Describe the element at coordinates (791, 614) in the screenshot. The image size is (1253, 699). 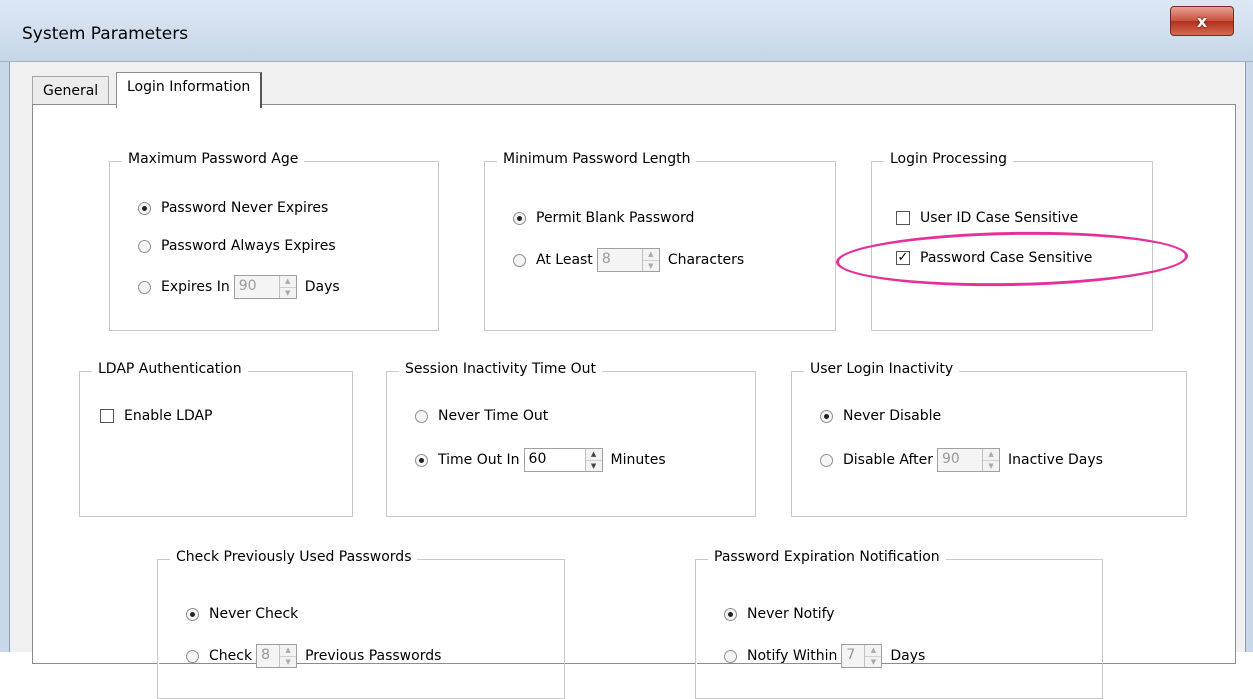
I see `option-label: Never Notify` at that location.